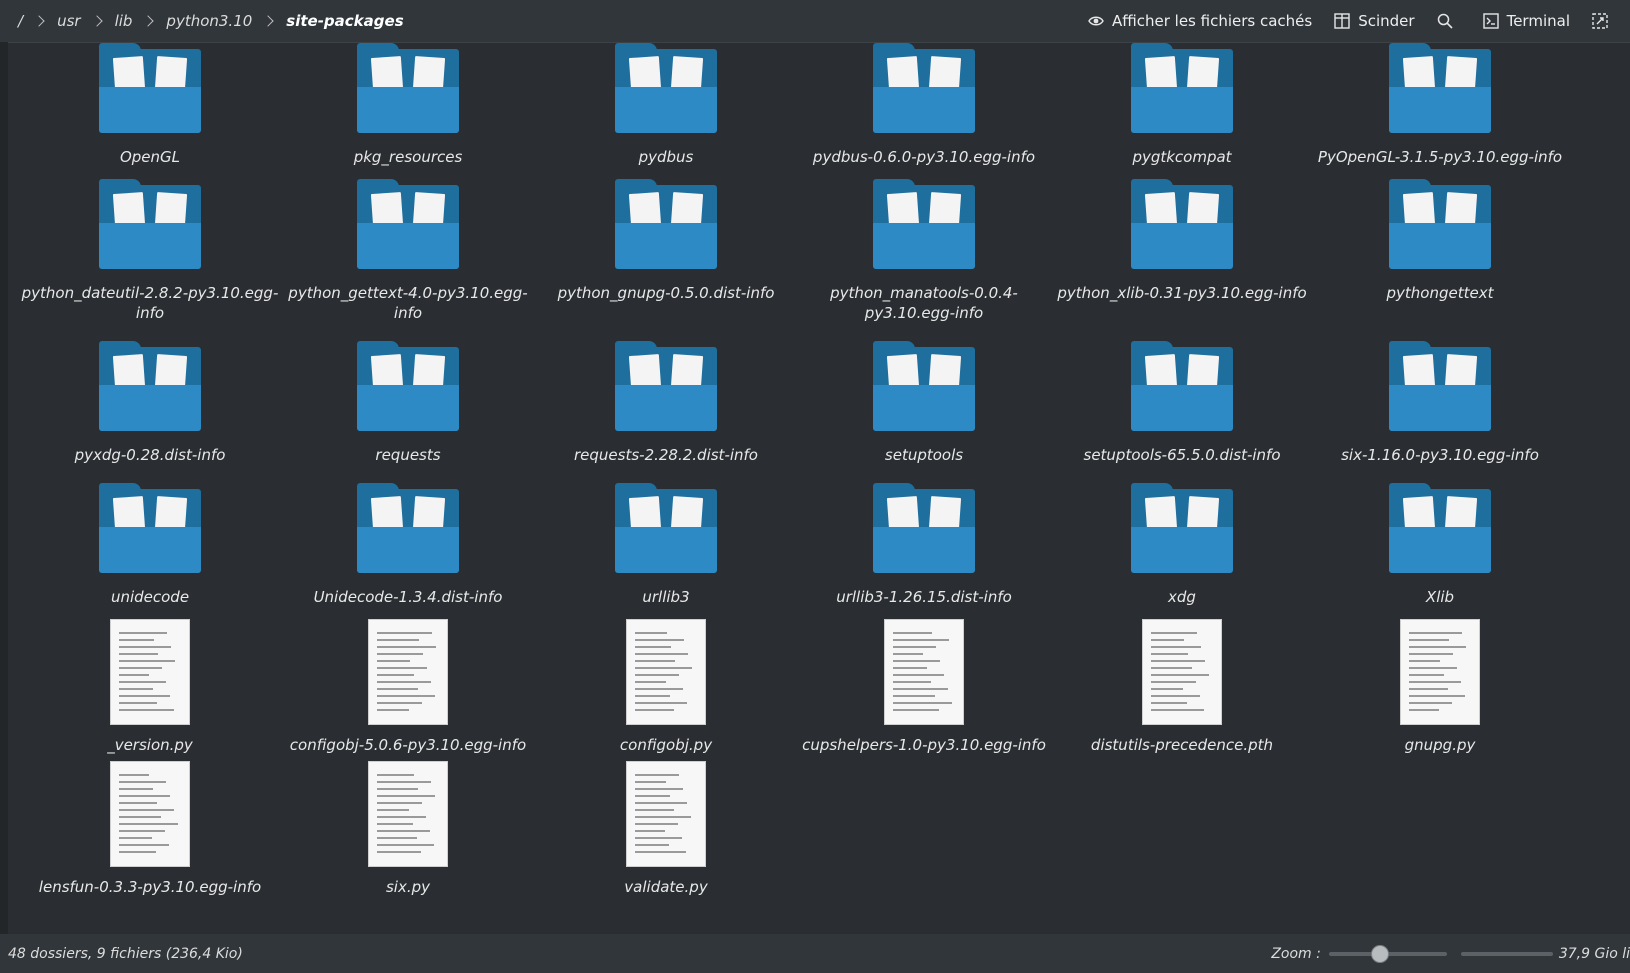  Describe the element at coordinates (1604, 21) in the screenshot. I see `menu-button` at that location.